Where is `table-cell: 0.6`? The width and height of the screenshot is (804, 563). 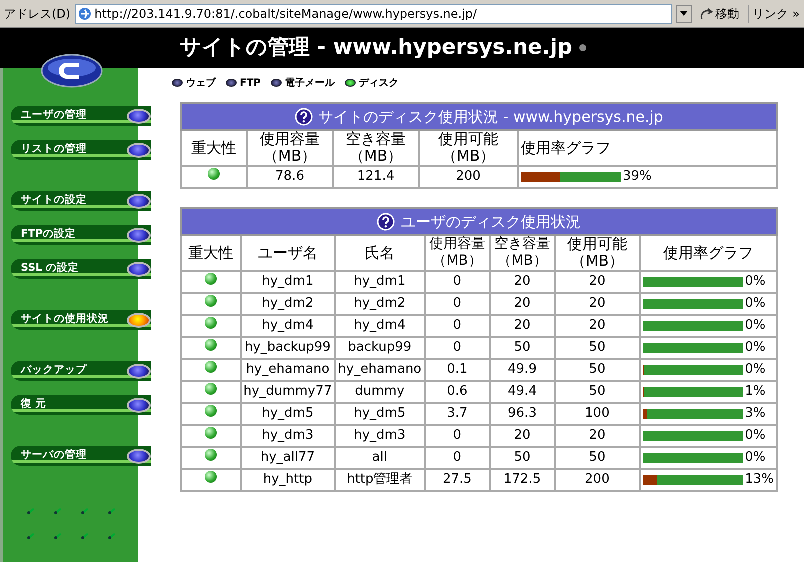
table-cell: 0.6 is located at coordinates (457, 392).